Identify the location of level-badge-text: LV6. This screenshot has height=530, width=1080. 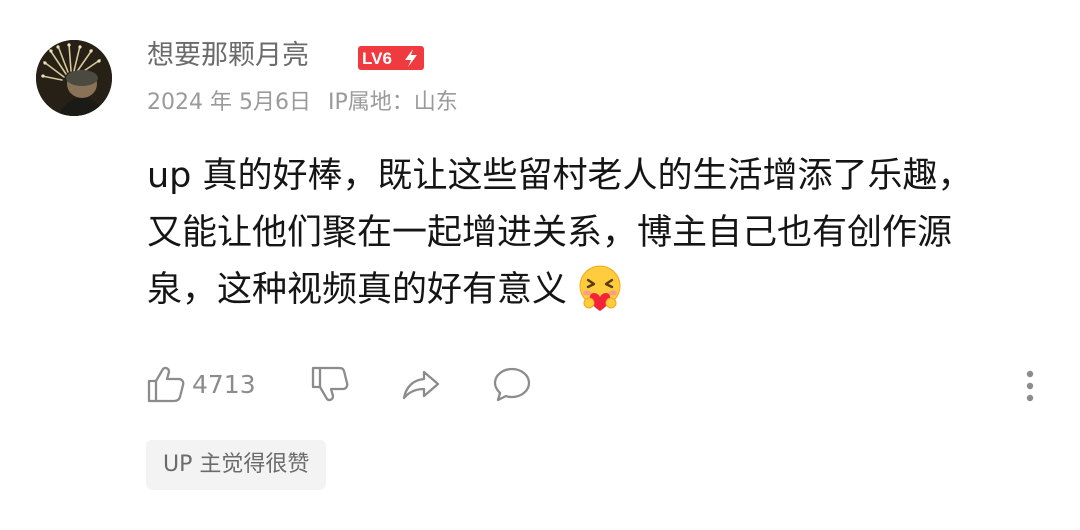
(377, 58).